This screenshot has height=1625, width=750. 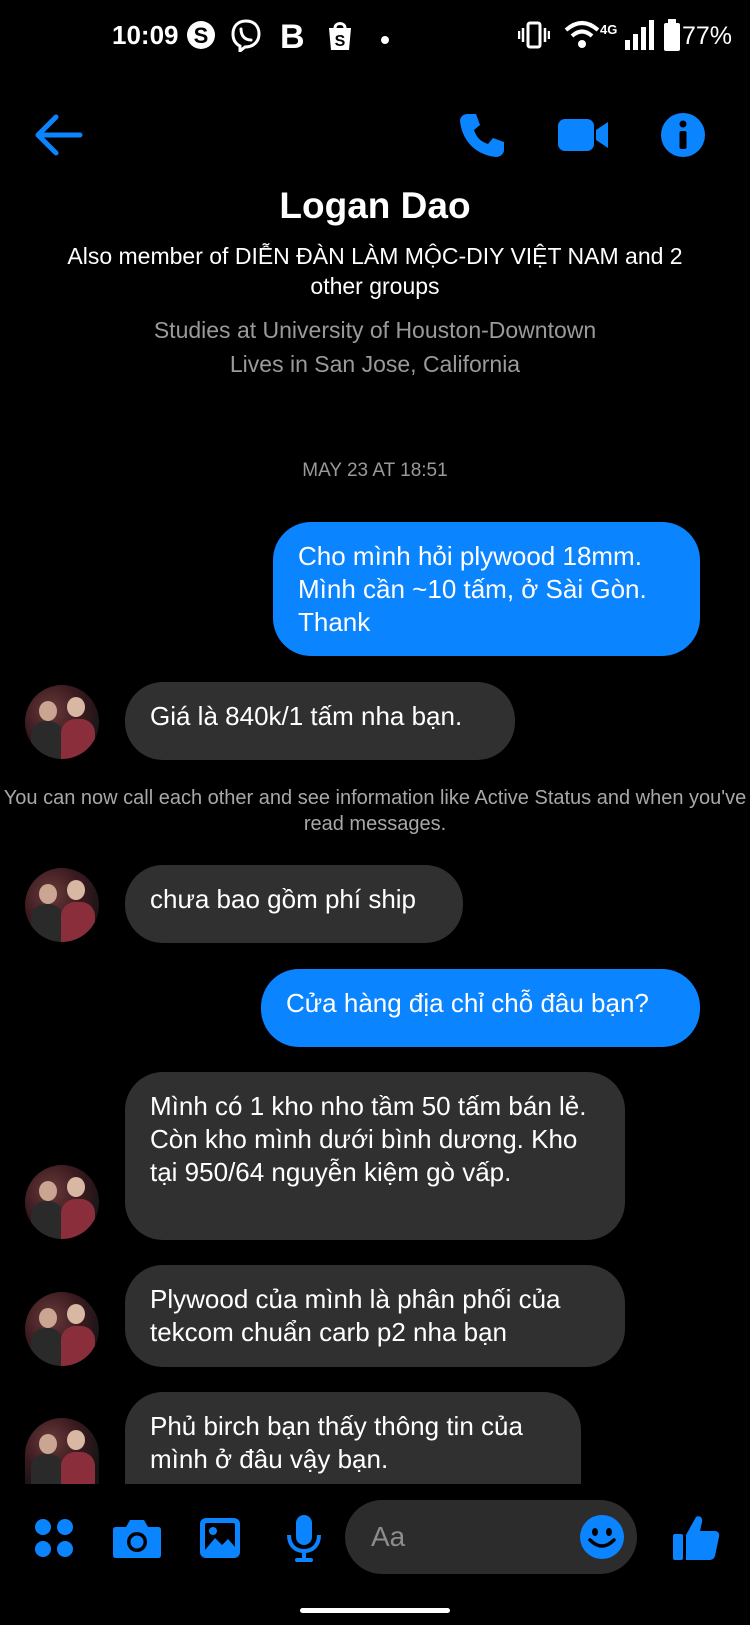 I want to click on conversation-toolbar, so click(x=375, y=135).